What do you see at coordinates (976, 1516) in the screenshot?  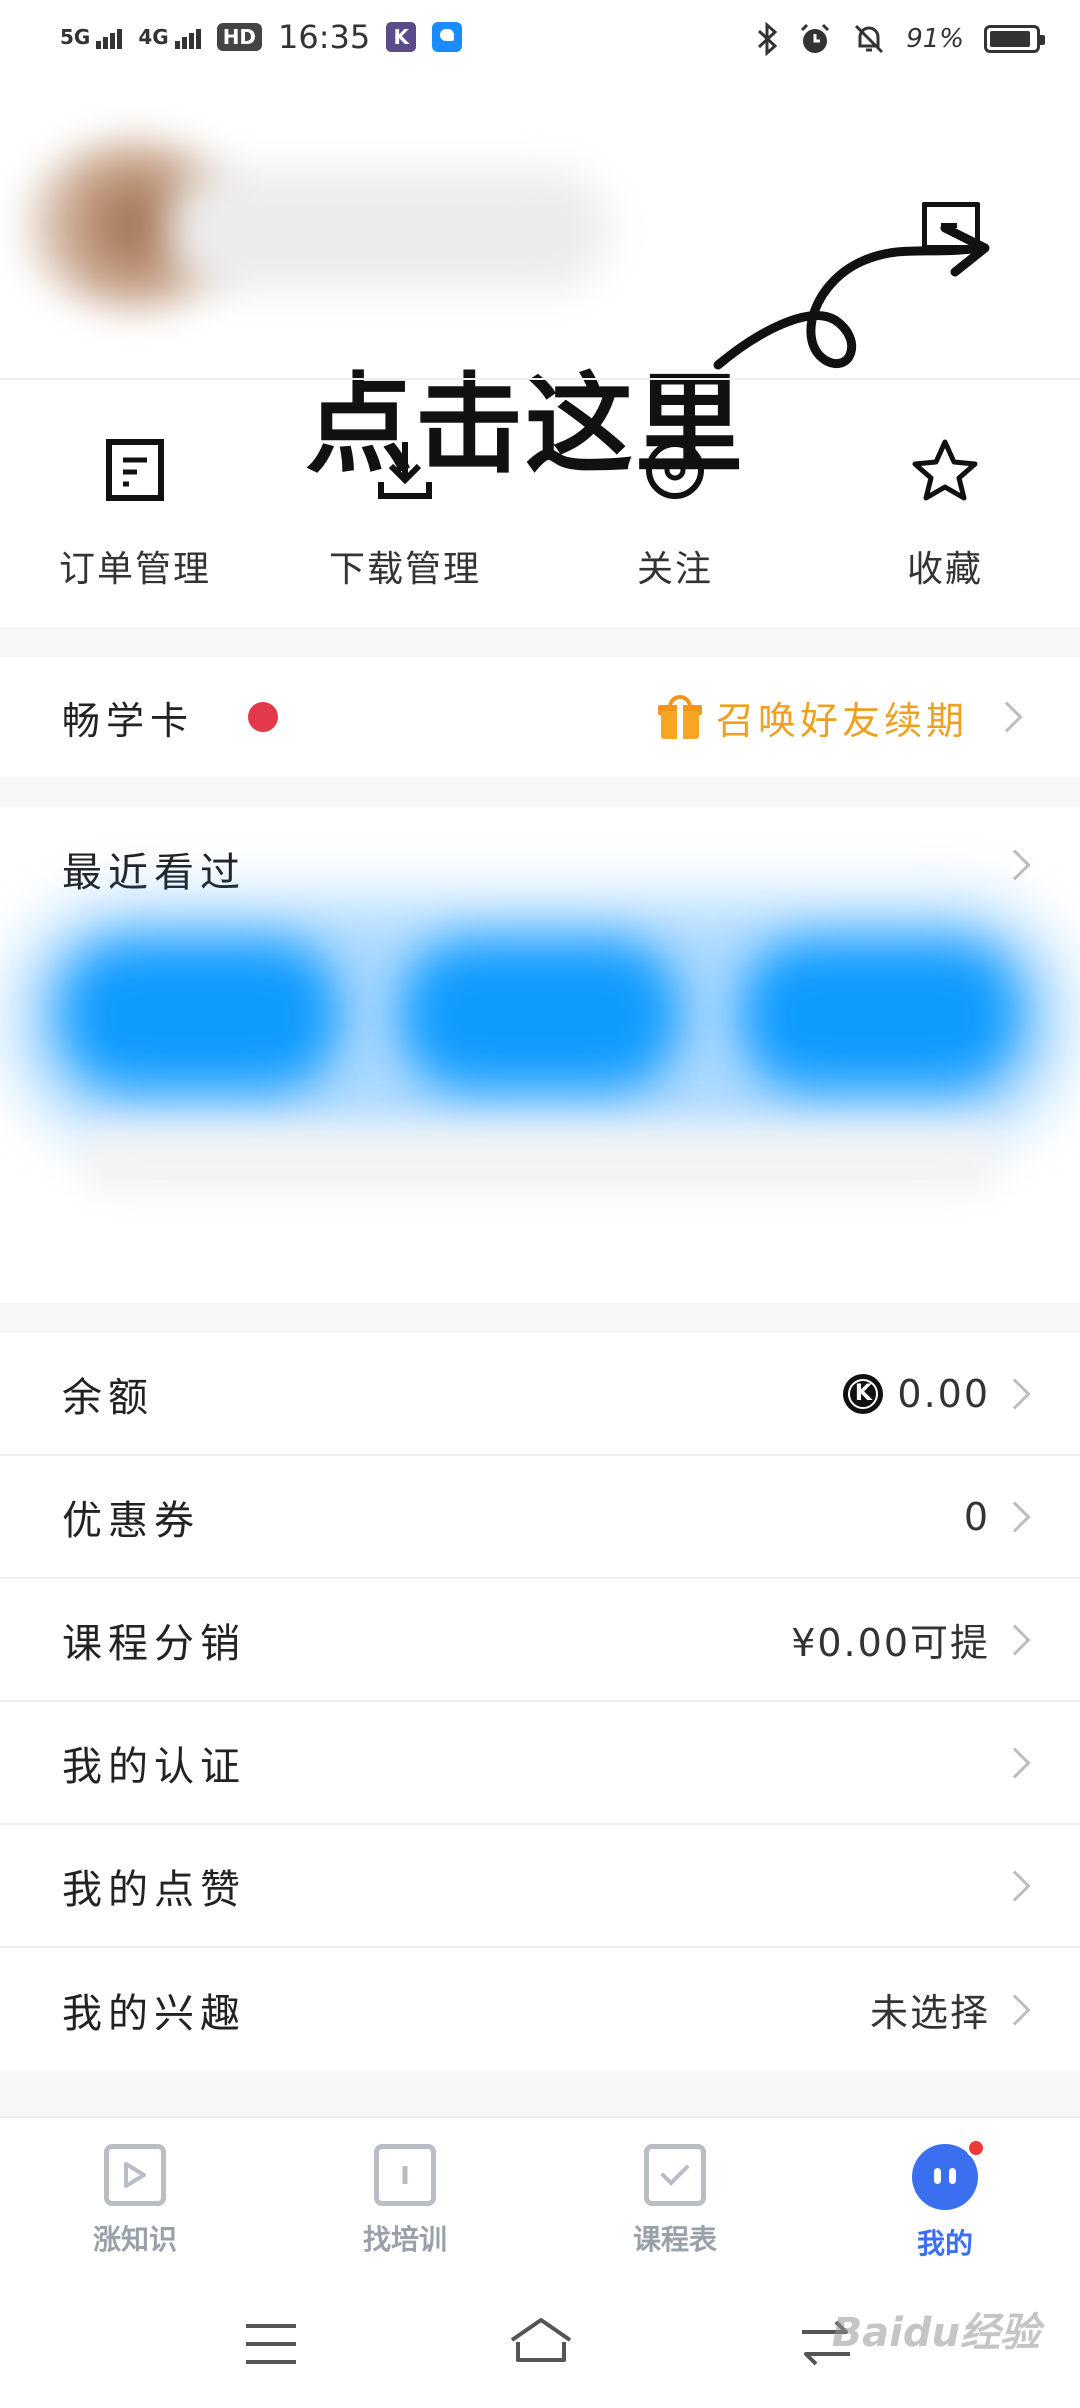 I see `list-item-value: 0` at bounding box center [976, 1516].